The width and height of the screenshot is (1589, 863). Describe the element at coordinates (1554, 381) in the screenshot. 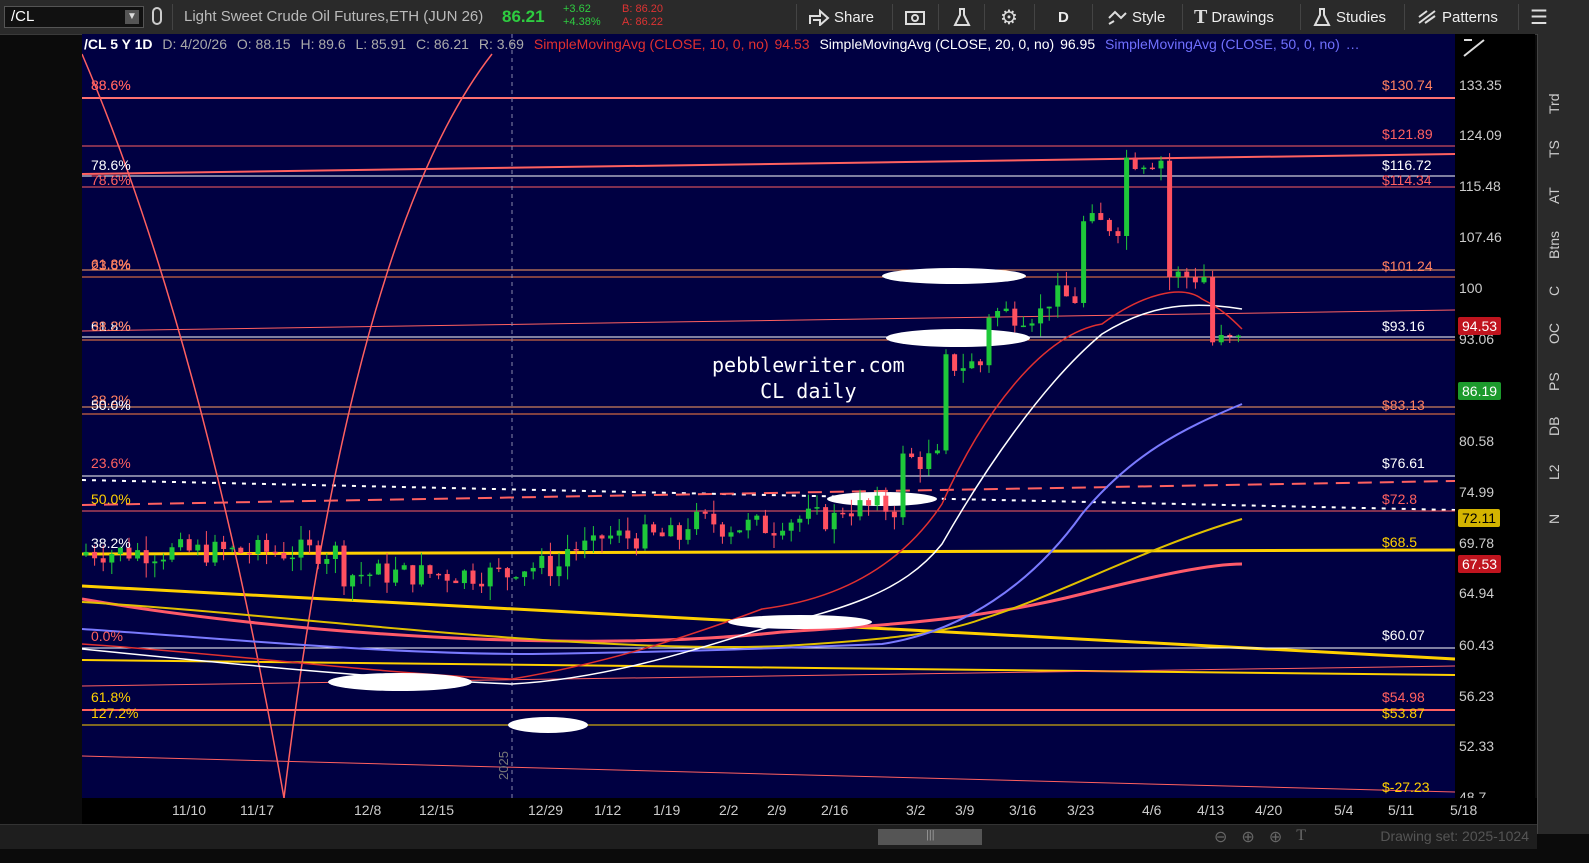

I see `right-tab-ps: PS` at that location.